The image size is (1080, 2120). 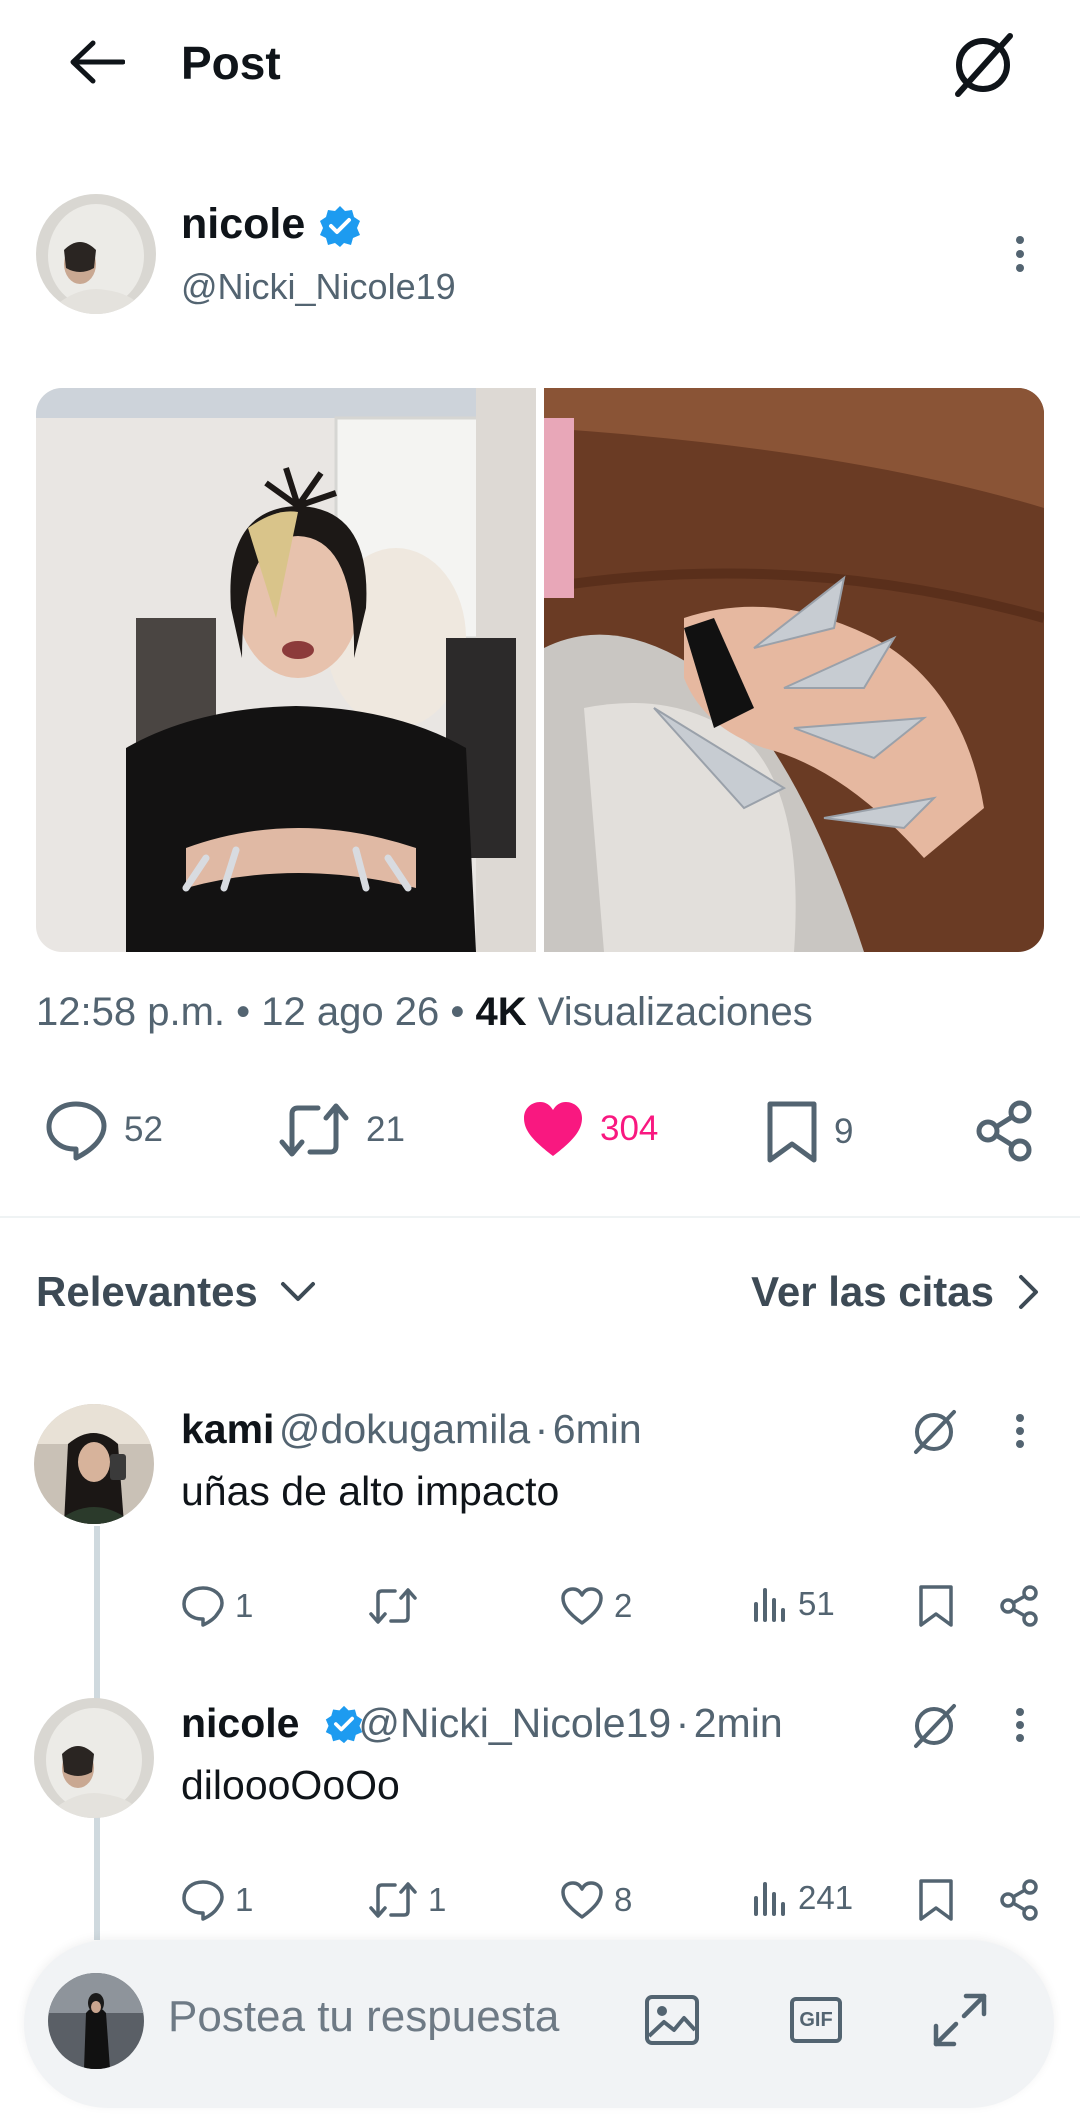 What do you see at coordinates (501, 1012) in the screenshot?
I see `view-count: 4K` at bounding box center [501, 1012].